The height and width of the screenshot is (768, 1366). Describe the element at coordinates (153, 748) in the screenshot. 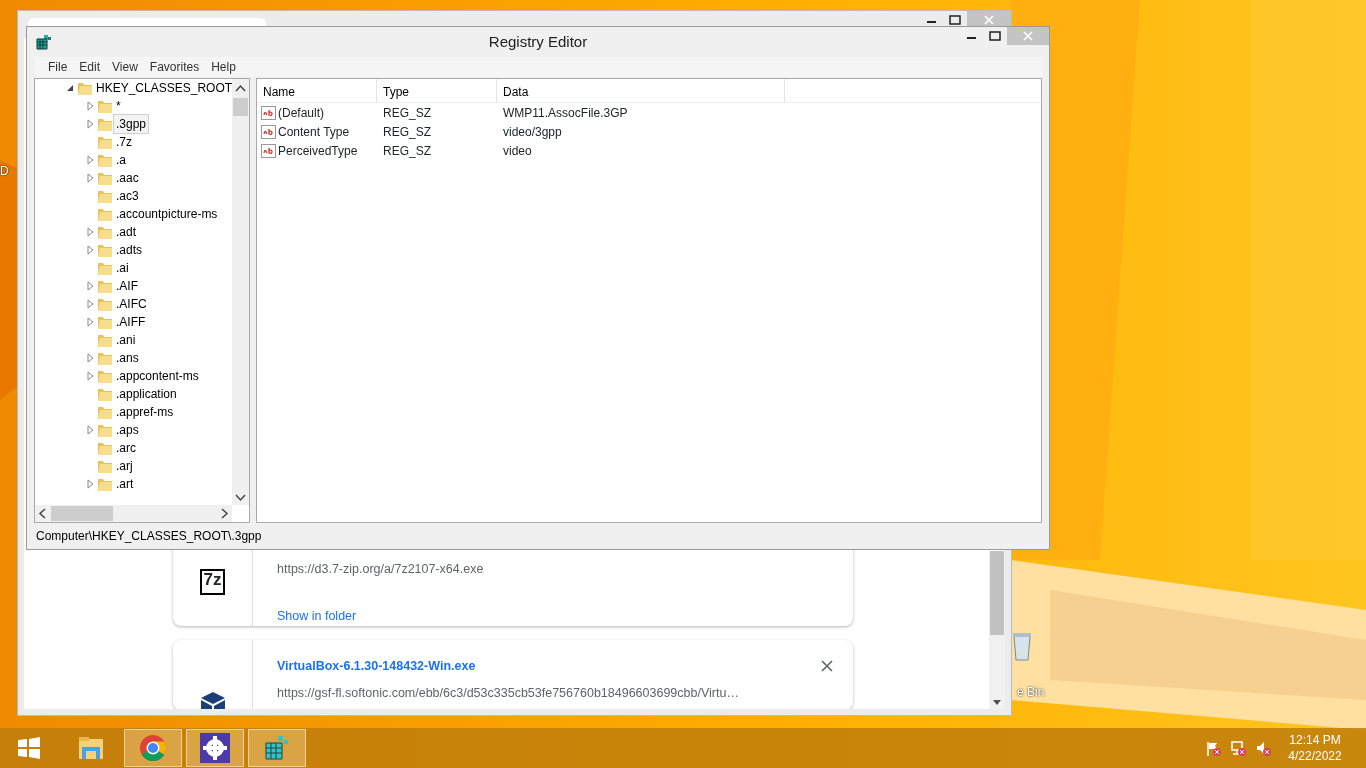

I see `browser-icon` at that location.